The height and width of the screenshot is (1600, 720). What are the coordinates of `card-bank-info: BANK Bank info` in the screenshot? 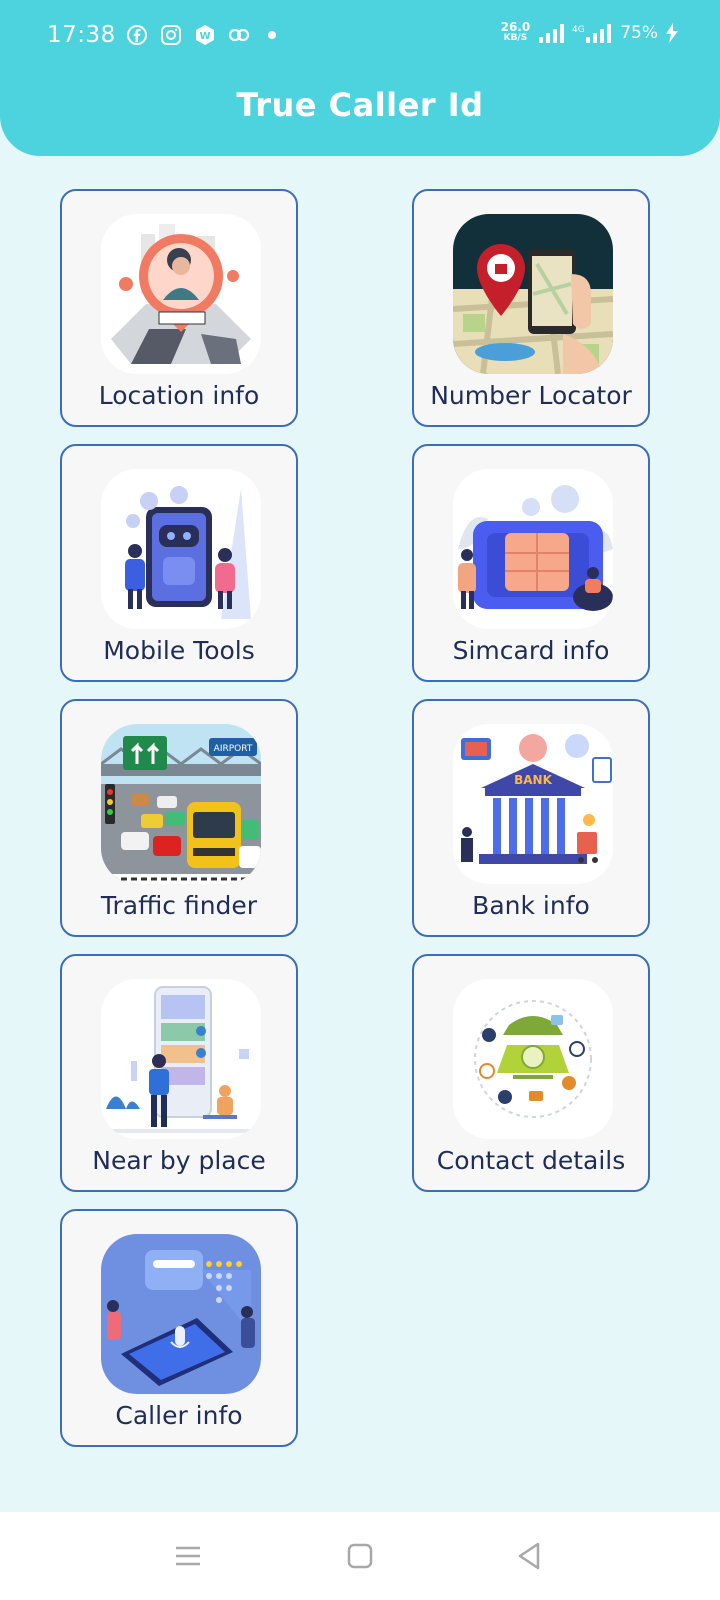 It's located at (531, 818).